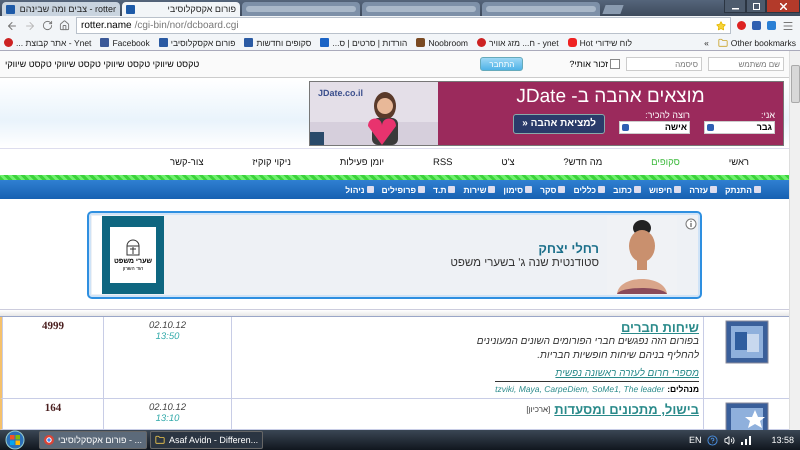 The image size is (800, 450). I want to click on toolbar-link: סקר, so click(553, 189).